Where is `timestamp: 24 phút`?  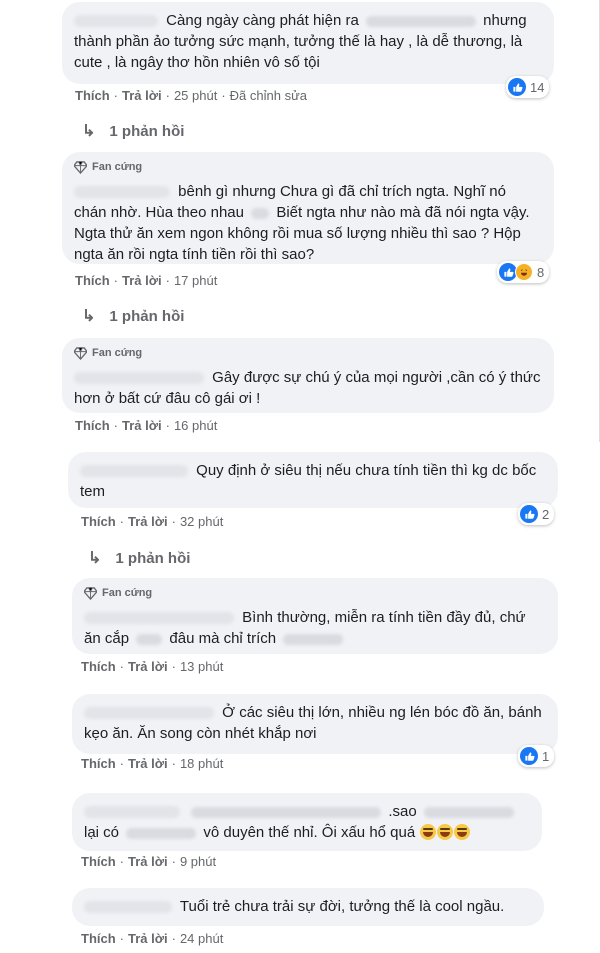
timestamp: 24 phút is located at coordinates (201, 938).